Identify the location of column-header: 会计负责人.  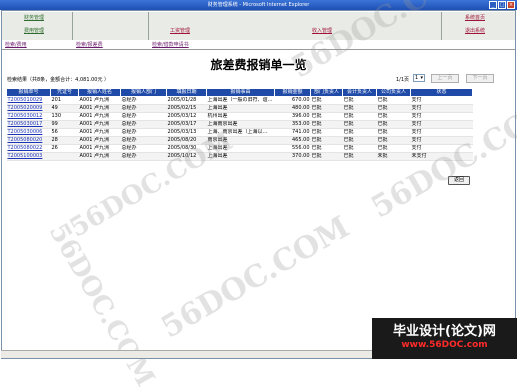
(359, 92).